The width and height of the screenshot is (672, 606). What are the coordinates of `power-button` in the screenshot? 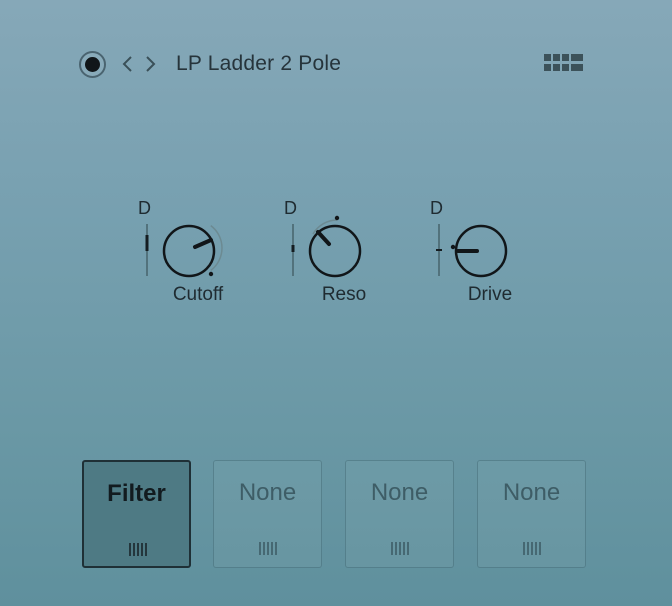 It's located at (92, 64).